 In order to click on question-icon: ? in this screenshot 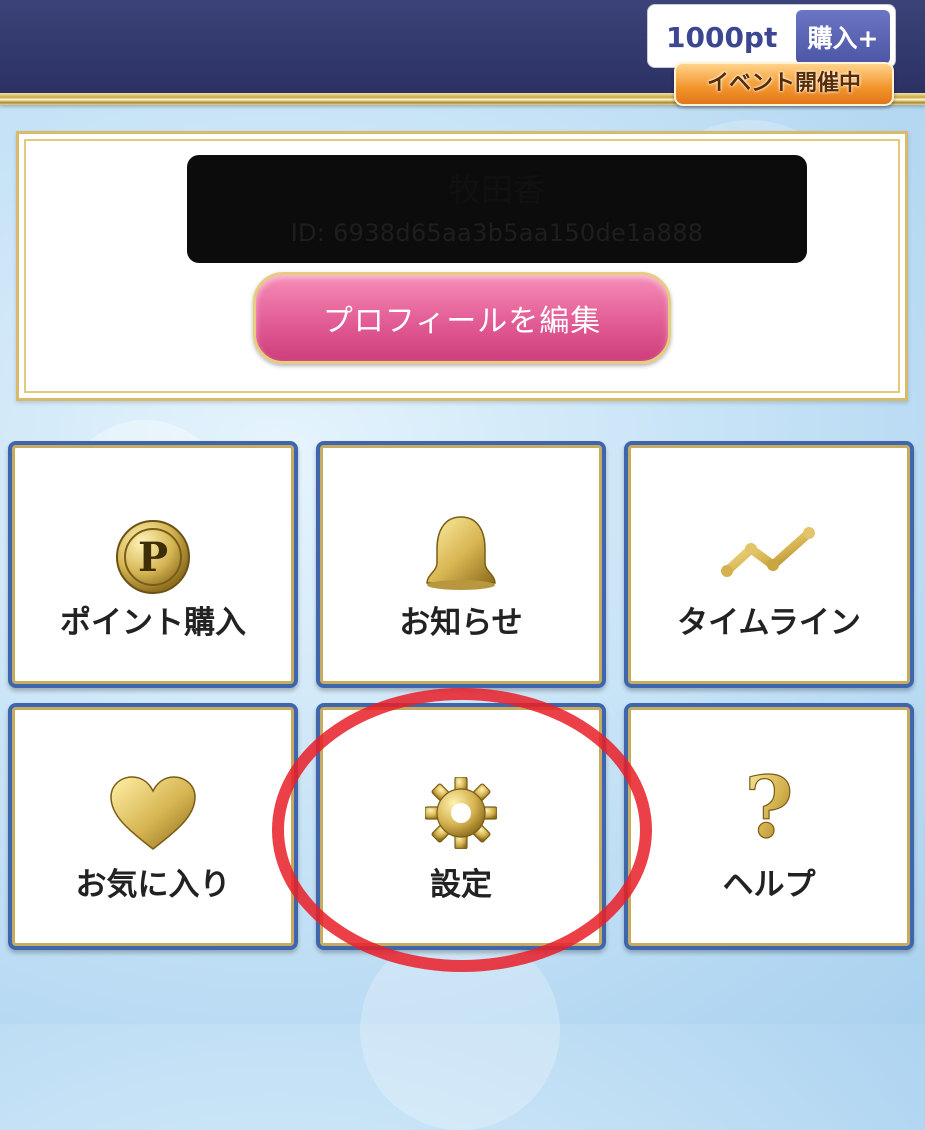, I will do `click(769, 813)`.